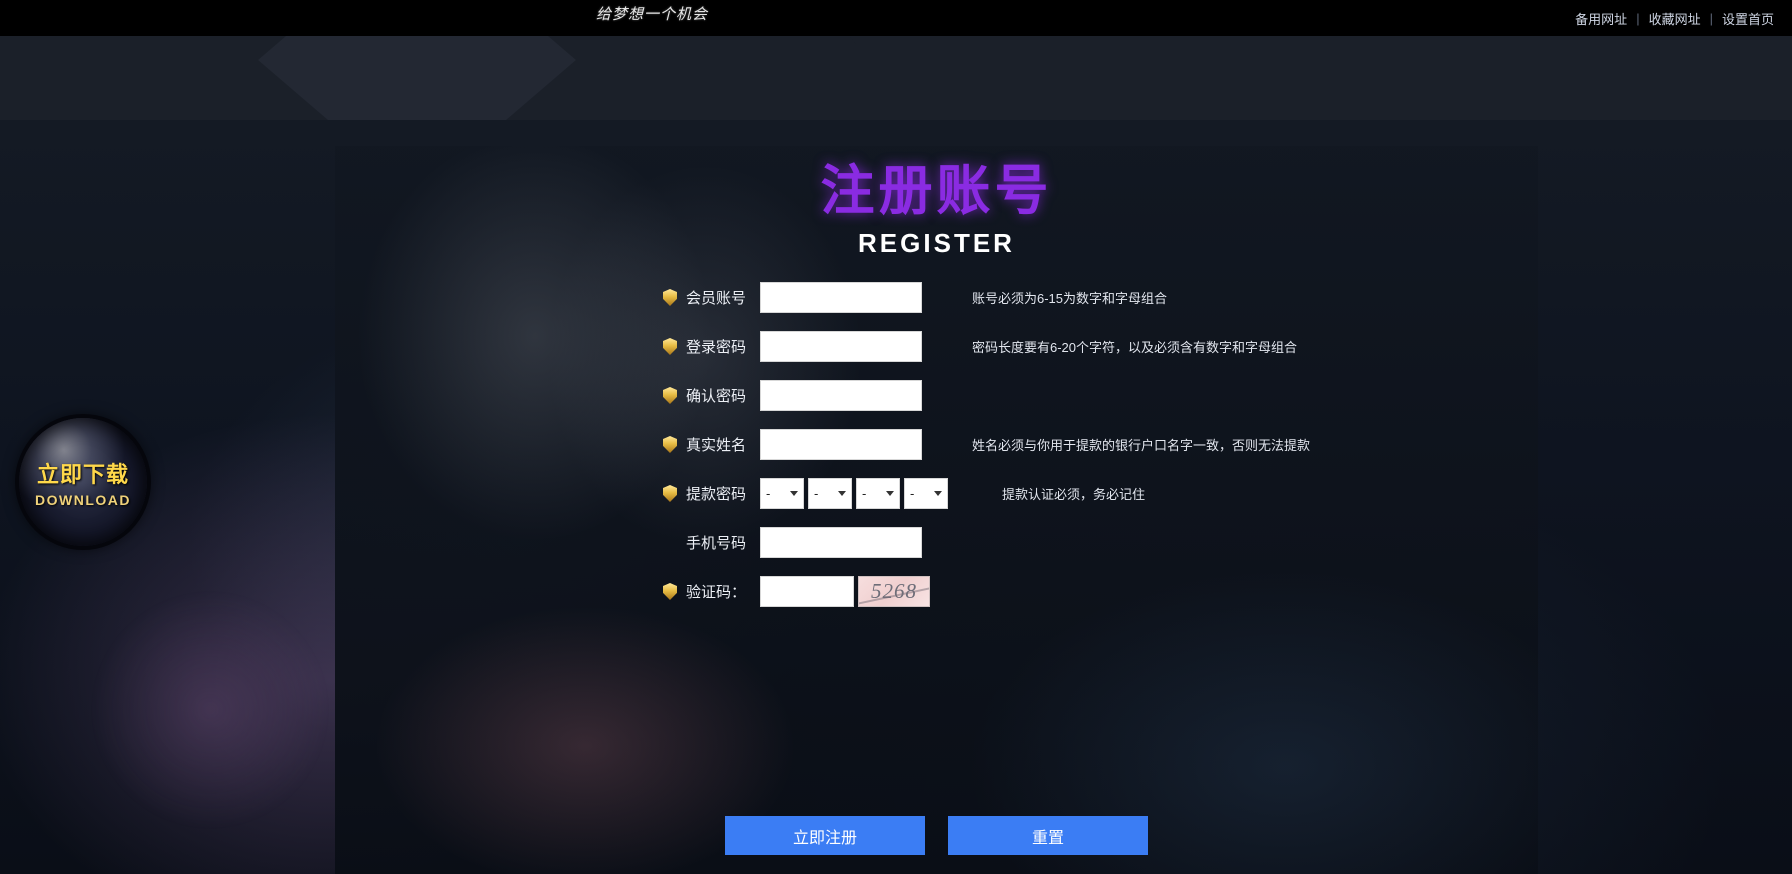 Image resolution: width=1792 pixels, height=874 pixels. I want to click on form-row-phone: 手机号码, so click(936, 542).